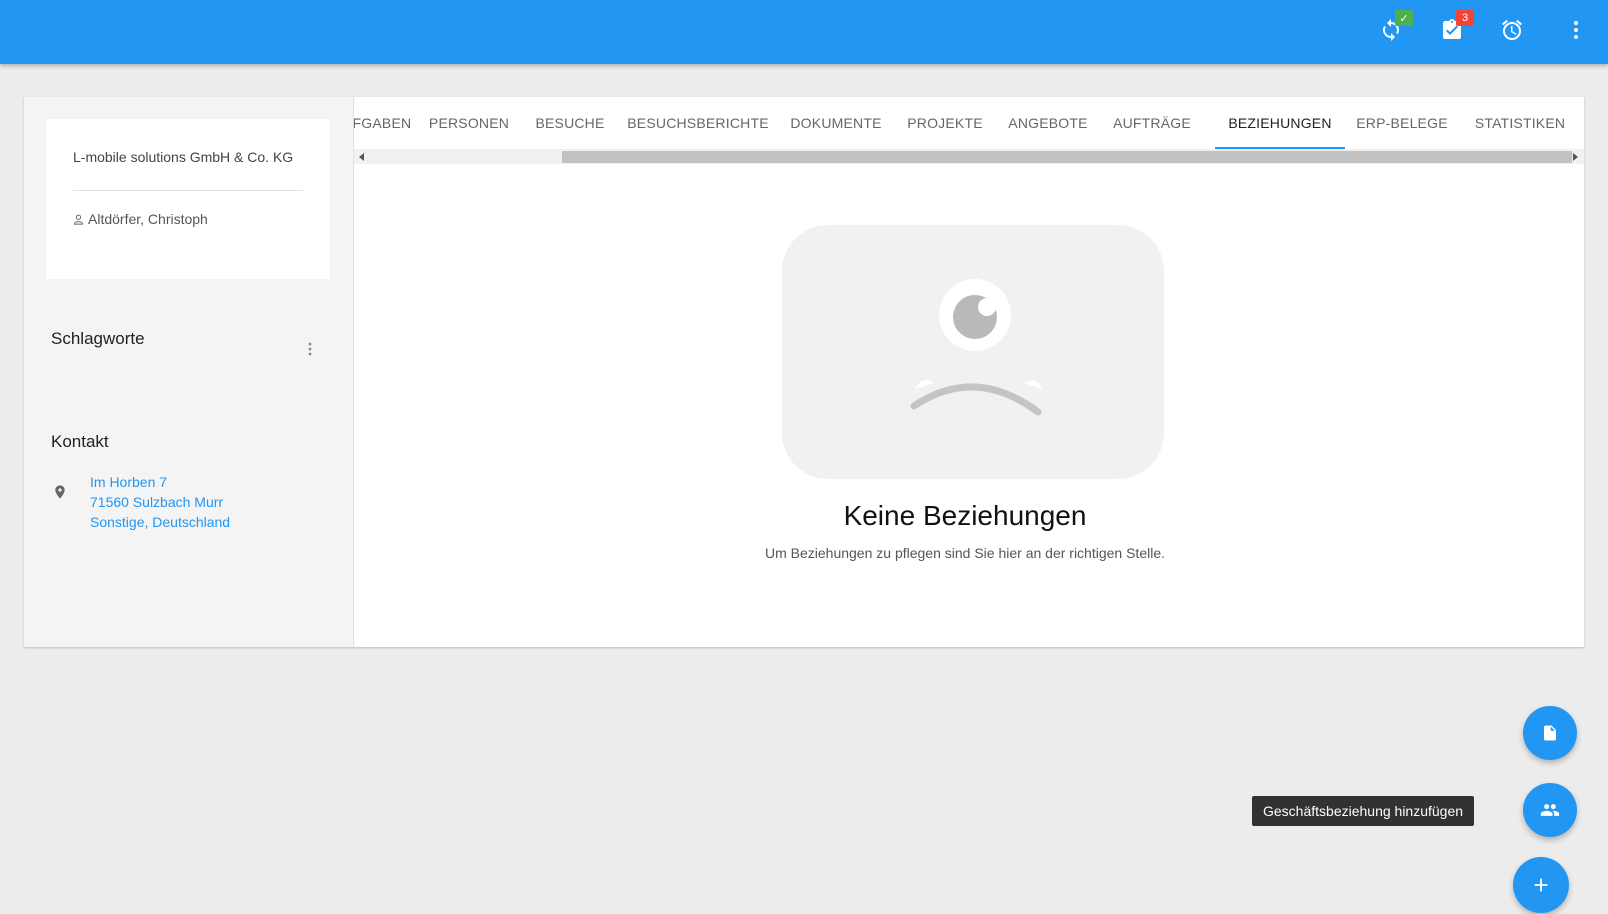 This screenshot has height=914, width=1608. Describe the element at coordinates (570, 123) in the screenshot. I see `tab-besuche: BESUCHE` at that location.